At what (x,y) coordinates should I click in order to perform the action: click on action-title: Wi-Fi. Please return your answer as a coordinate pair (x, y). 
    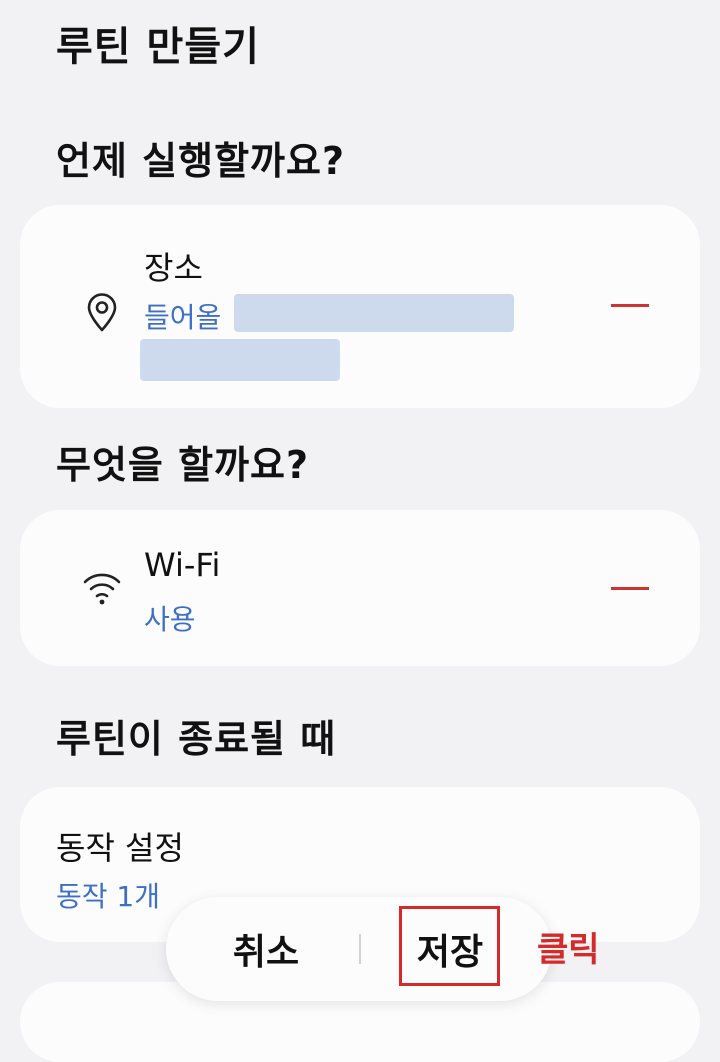
    Looking at the image, I should click on (182, 565).